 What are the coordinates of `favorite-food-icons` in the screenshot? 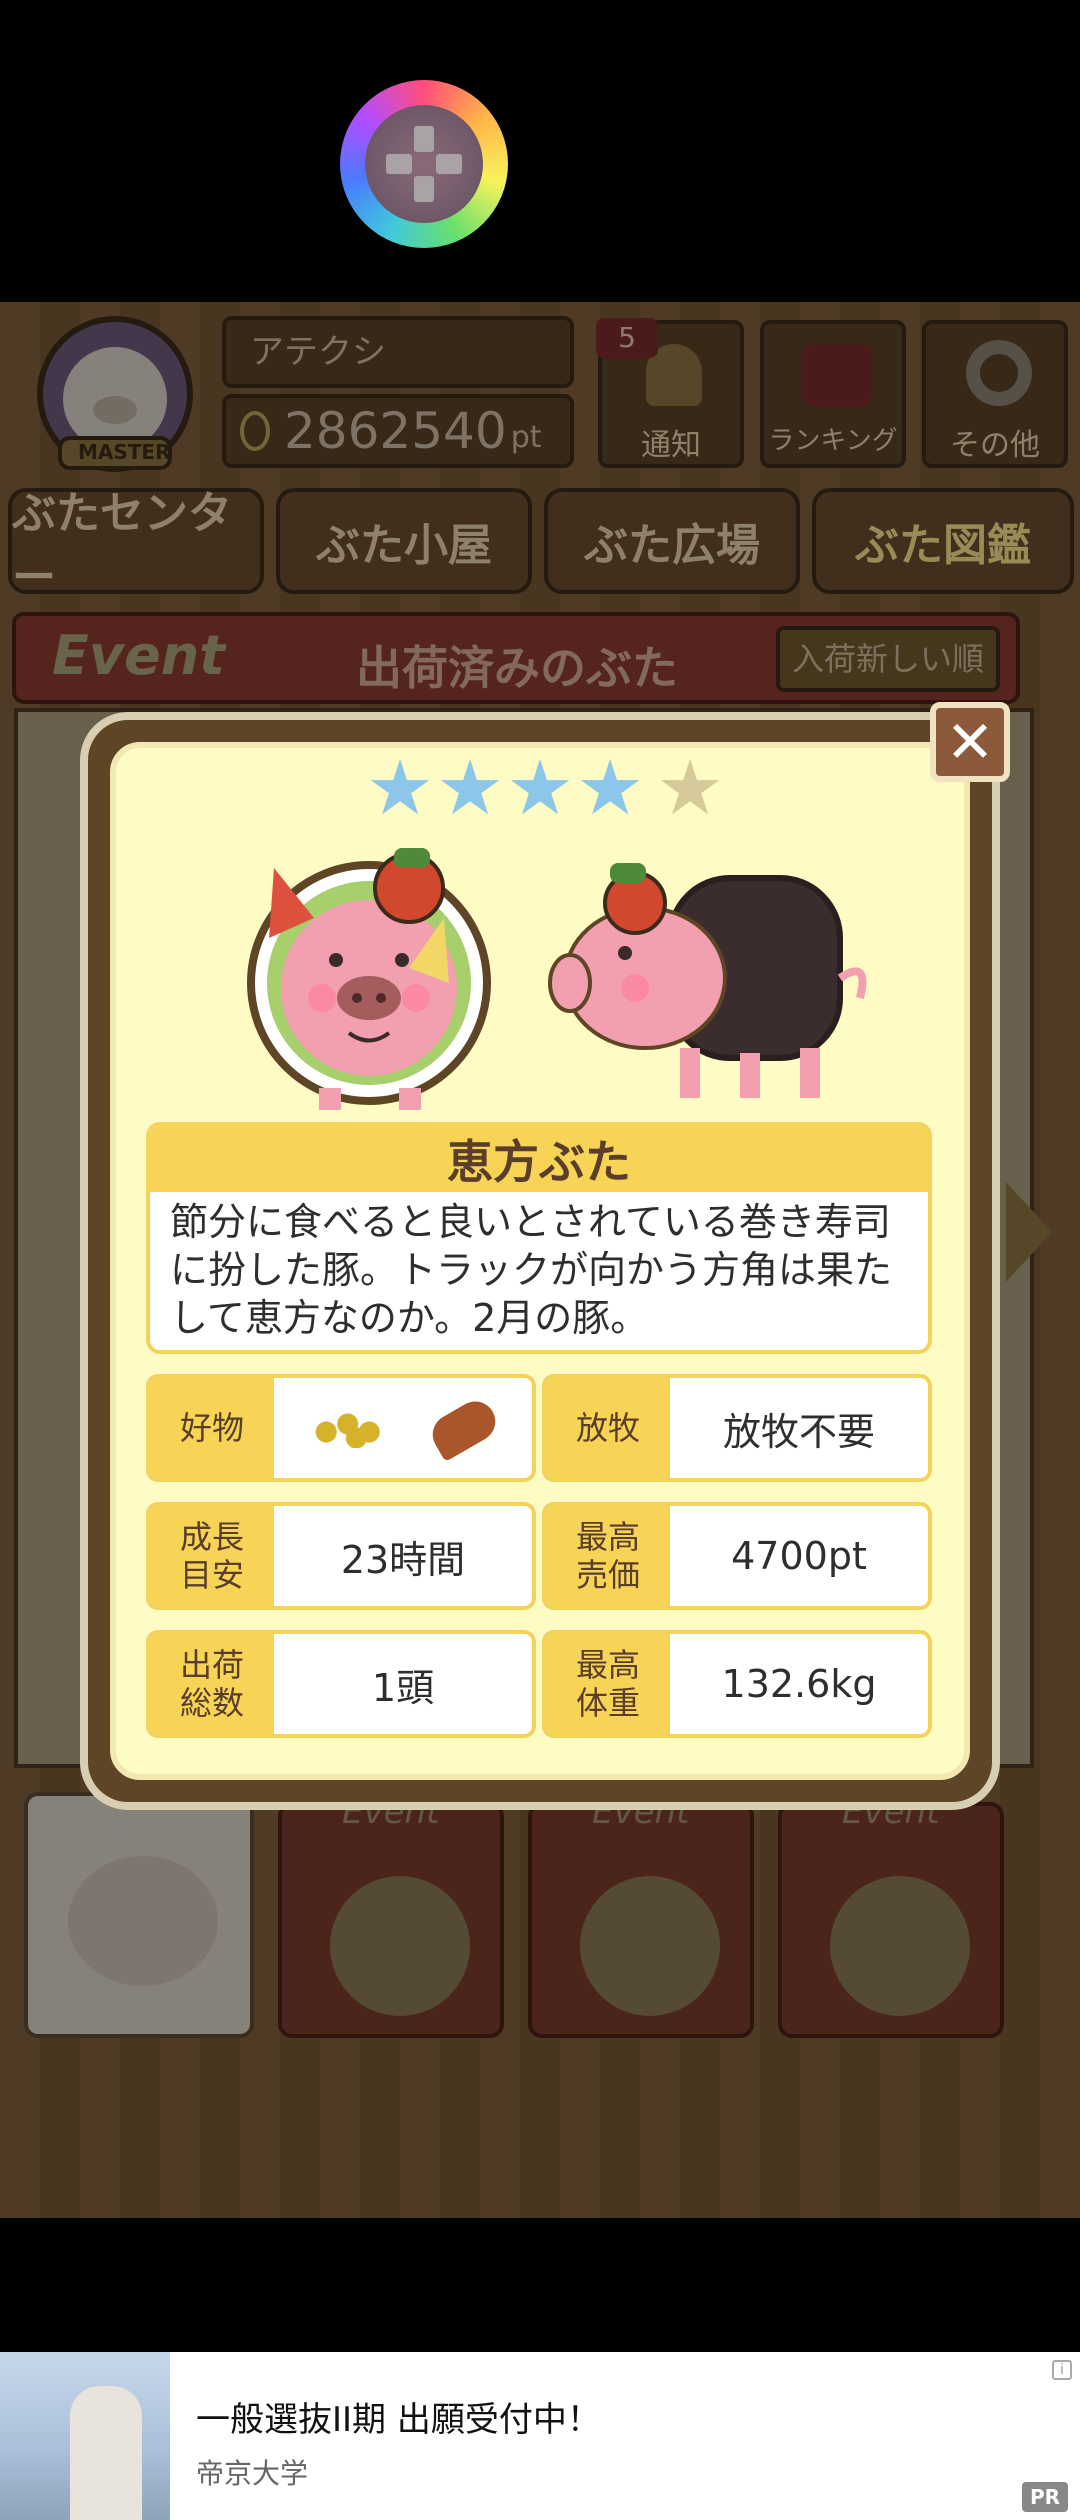 It's located at (403, 1428).